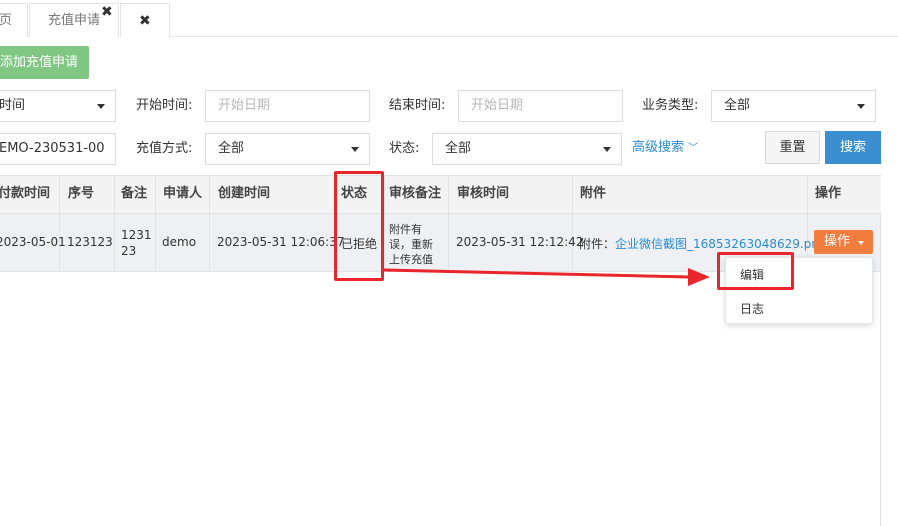 The width and height of the screenshot is (898, 526). I want to click on arrow-head, so click(699, 277).